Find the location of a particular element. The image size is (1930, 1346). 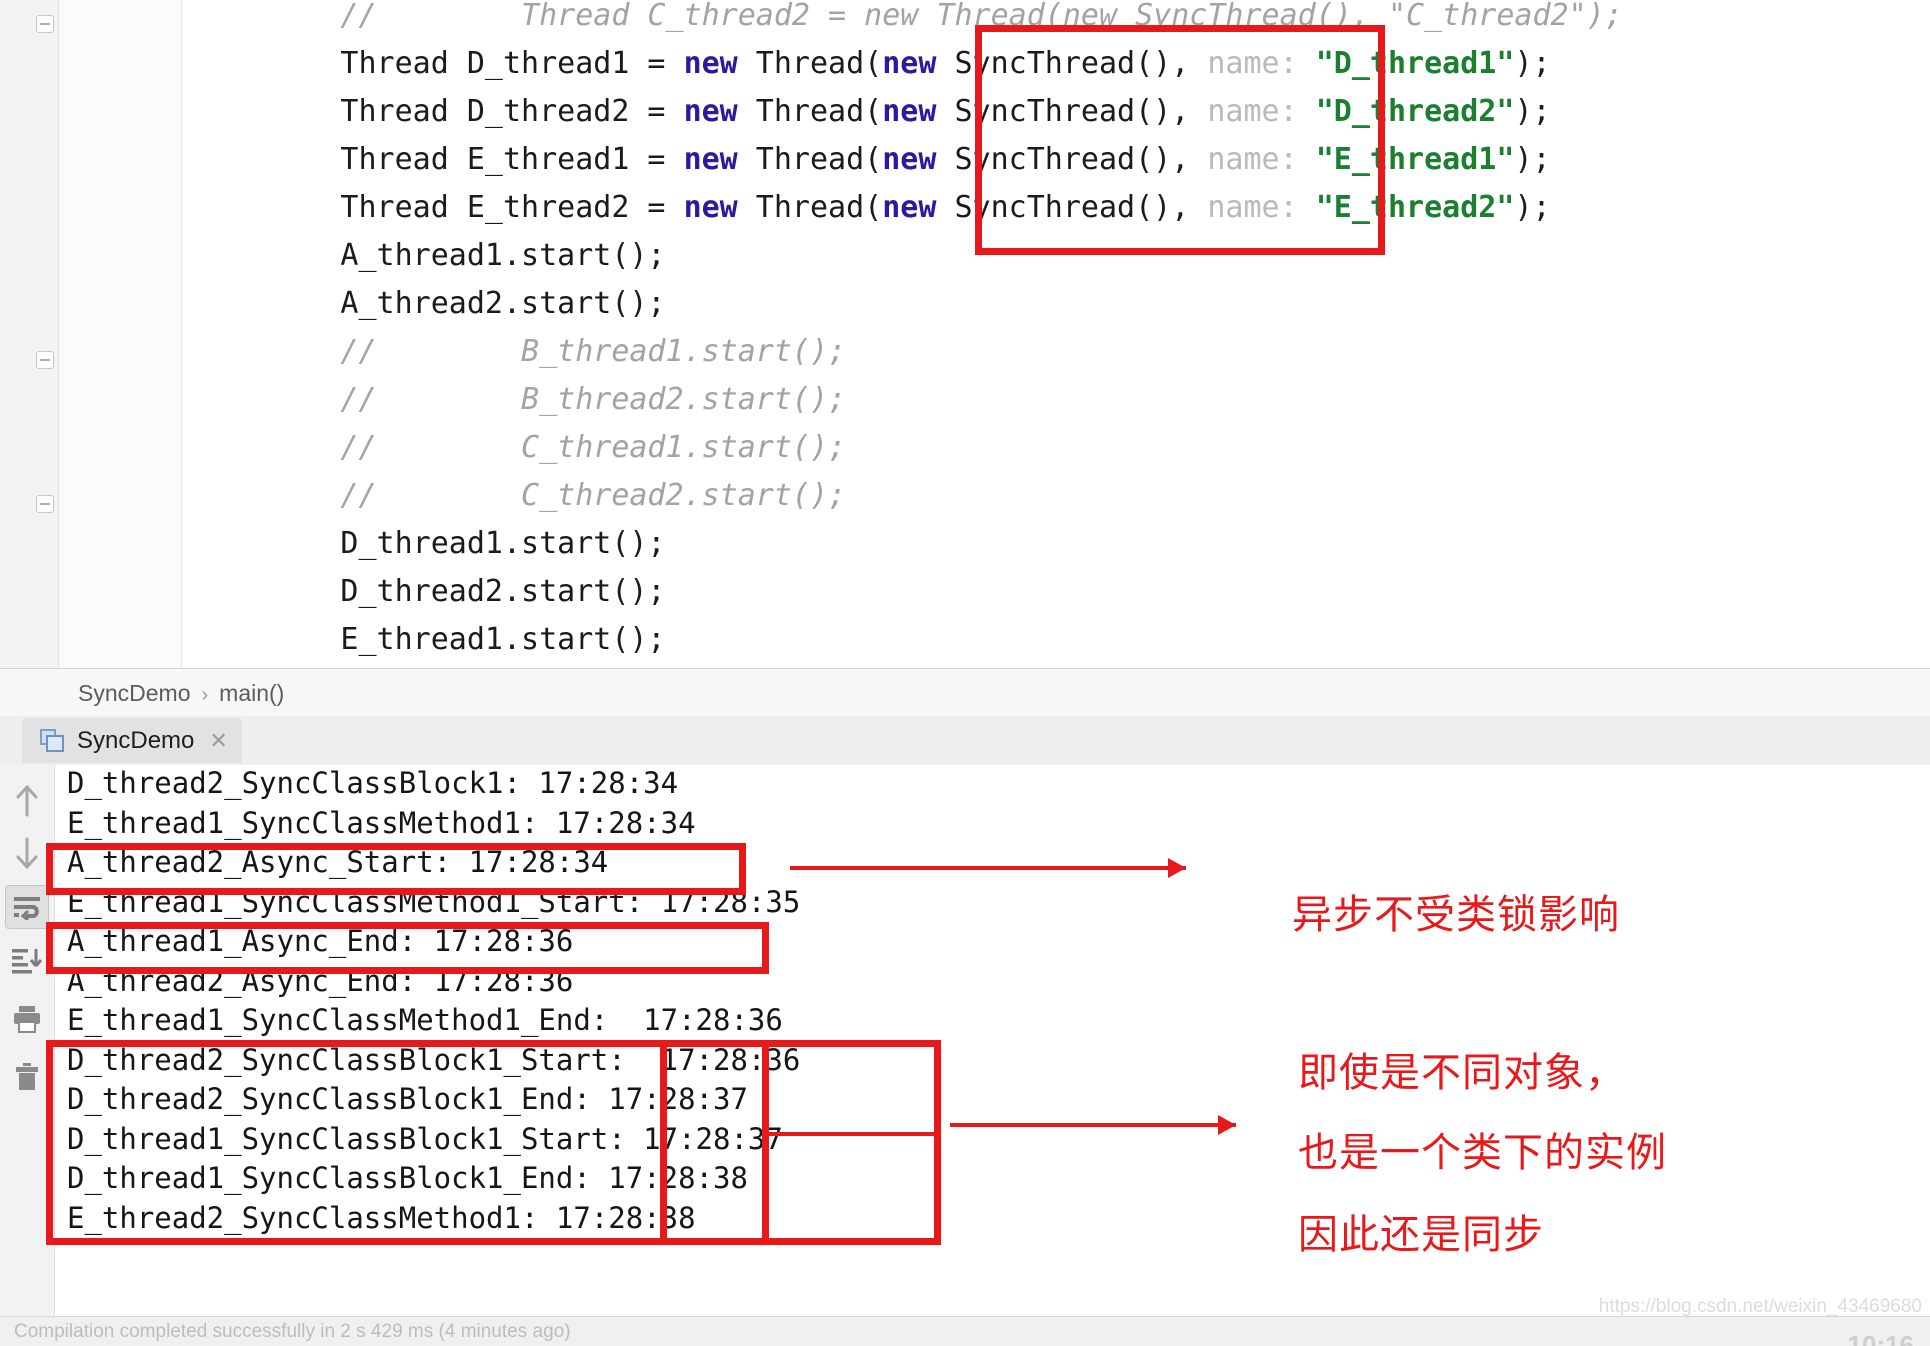

clock: 10:16 is located at coordinates (1881, 1338).